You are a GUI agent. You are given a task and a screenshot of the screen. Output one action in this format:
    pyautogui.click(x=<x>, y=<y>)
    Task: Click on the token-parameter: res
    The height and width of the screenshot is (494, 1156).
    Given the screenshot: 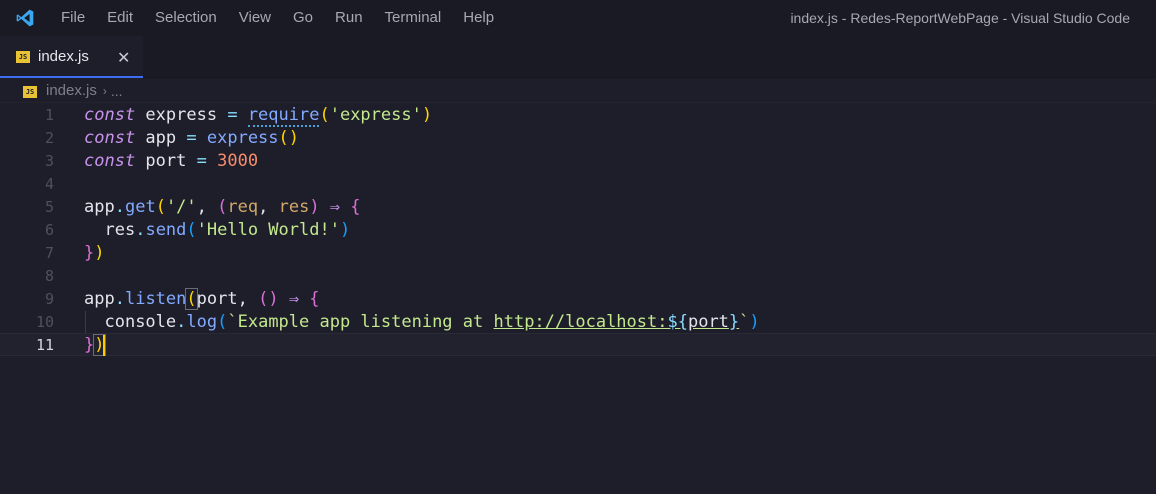 What is the action you would take?
    pyautogui.click(x=294, y=207)
    